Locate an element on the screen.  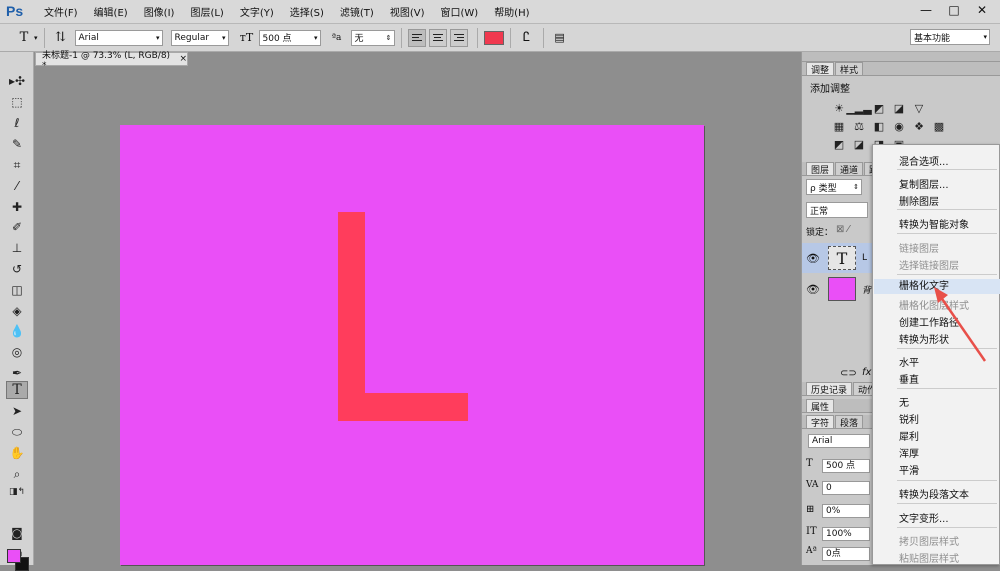
menu-view: 视图(V) is located at coordinates (407, 11).